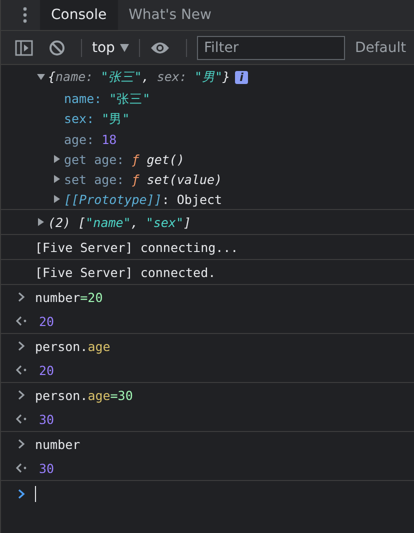  Describe the element at coordinates (110, 48) in the screenshot. I see `context-dropdown: top` at that location.